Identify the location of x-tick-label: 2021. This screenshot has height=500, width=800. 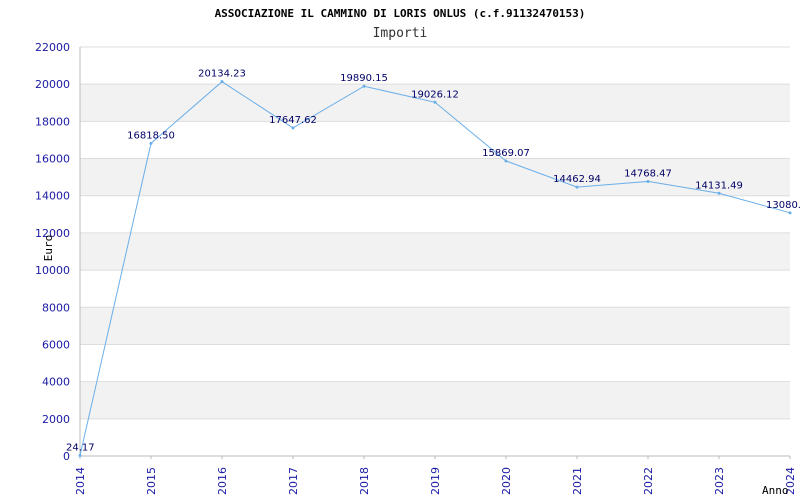
(577, 481).